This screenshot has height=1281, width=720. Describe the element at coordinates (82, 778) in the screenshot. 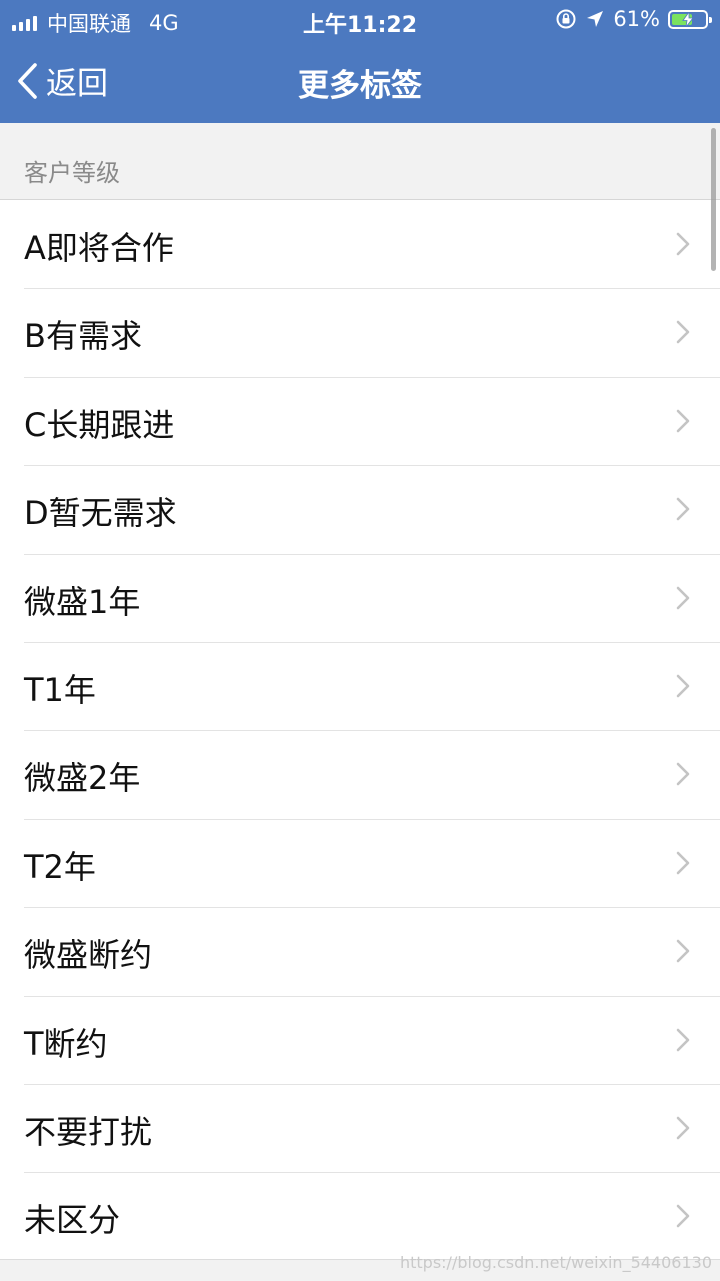

I see `list-item-label: 微盛2年` at that location.